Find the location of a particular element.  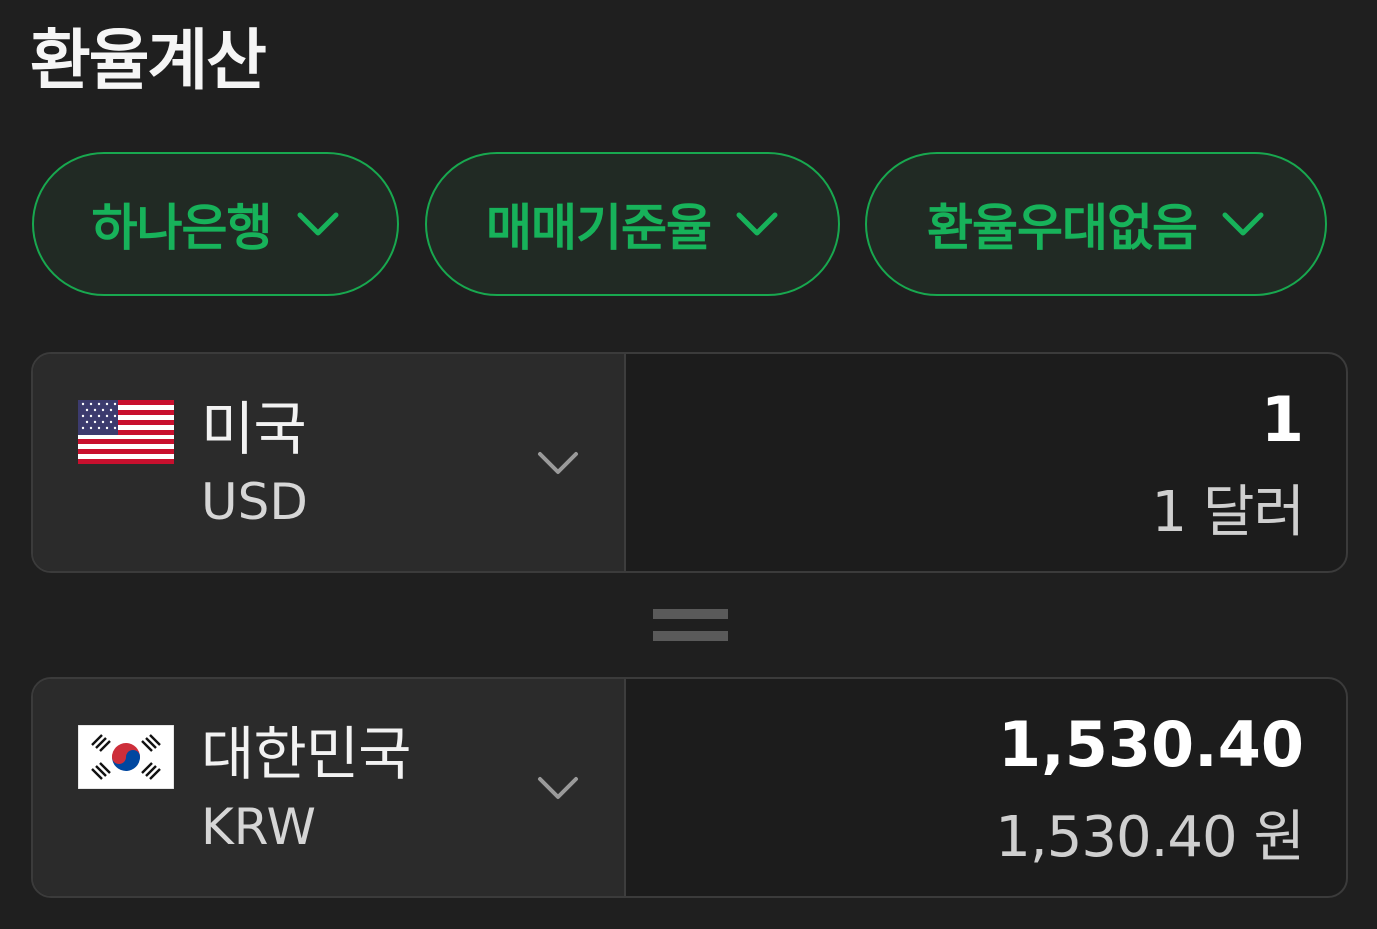

from-currency-code: USD is located at coordinates (254, 502).